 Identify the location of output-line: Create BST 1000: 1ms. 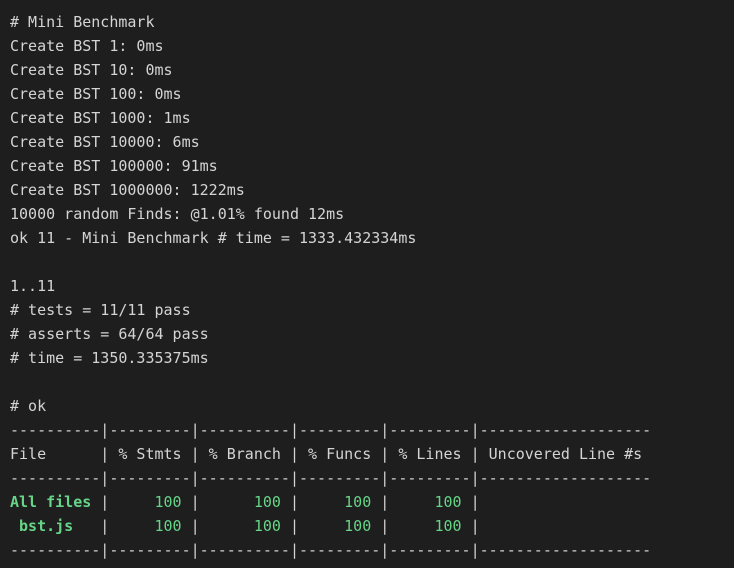
(100, 118).